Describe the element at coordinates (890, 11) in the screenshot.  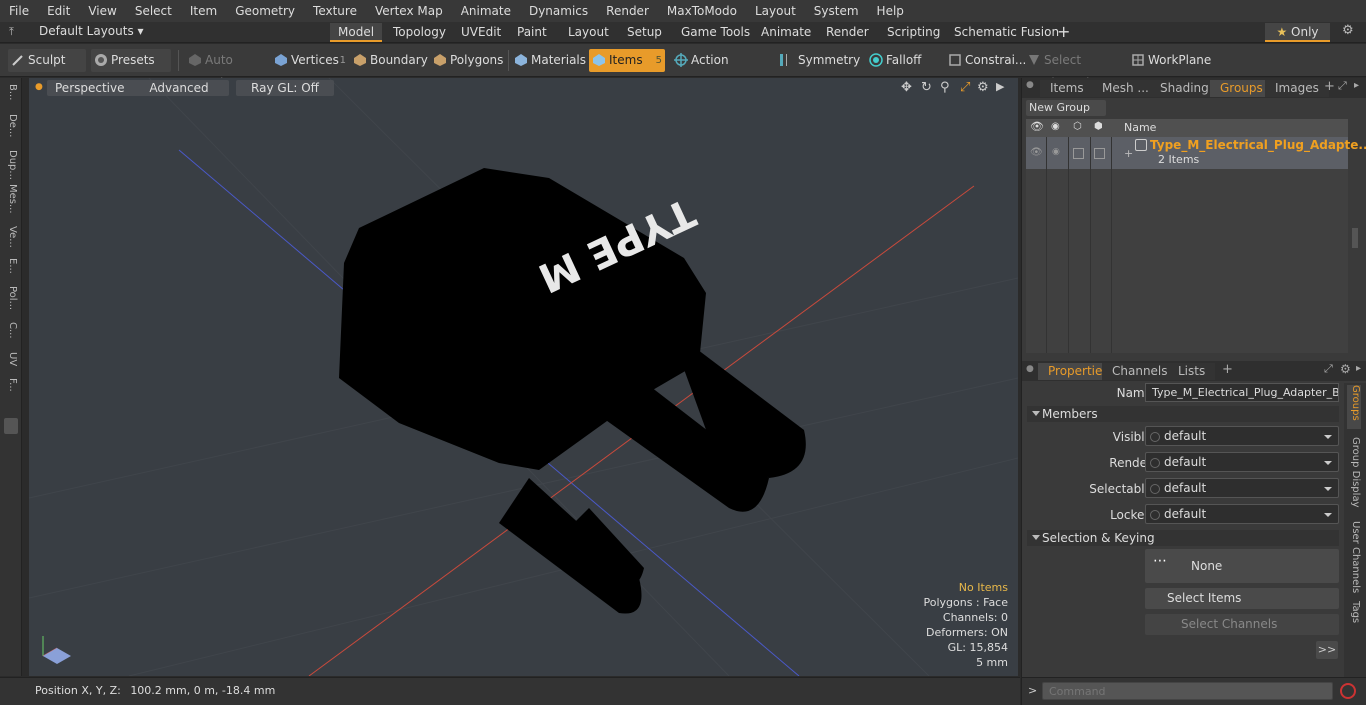
I see `menu-help: Help` at that location.